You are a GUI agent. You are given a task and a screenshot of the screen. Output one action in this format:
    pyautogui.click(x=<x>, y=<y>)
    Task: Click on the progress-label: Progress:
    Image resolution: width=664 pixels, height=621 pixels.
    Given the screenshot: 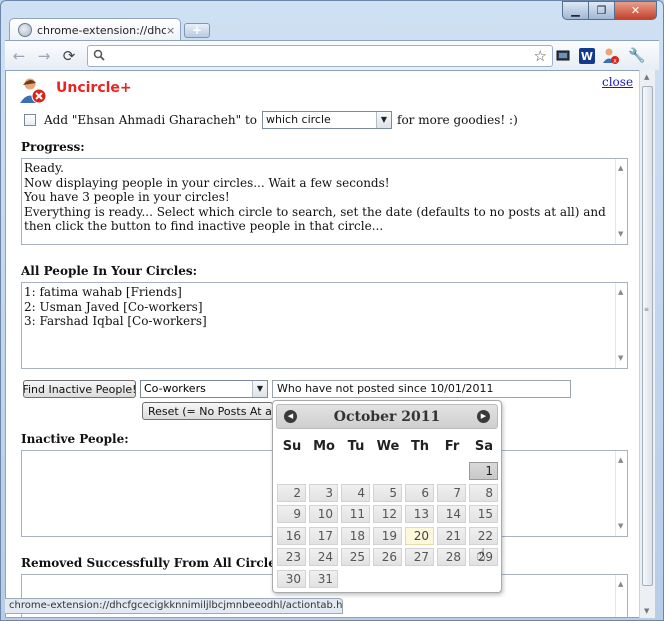 What is the action you would take?
    pyautogui.click(x=53, y=147)
    